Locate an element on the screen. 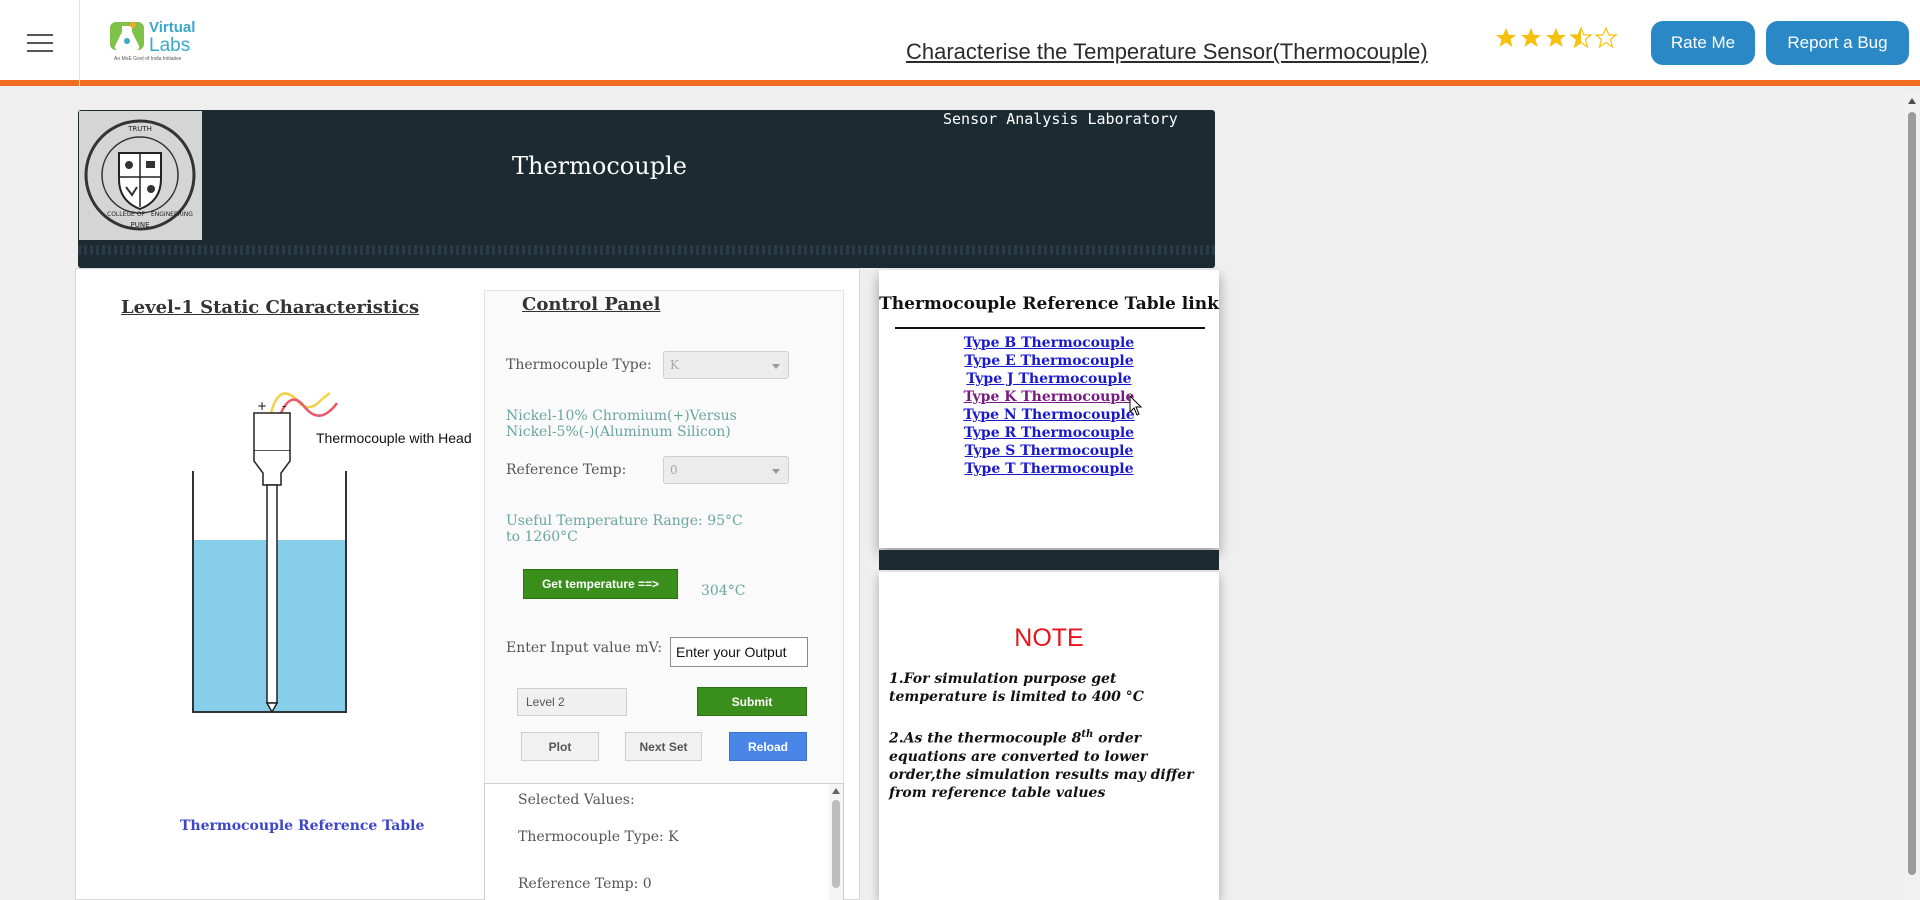 This screenshot has width=1920, height=900. crest-left-text: COLLEGE OF is located at coordinates (126, 214).